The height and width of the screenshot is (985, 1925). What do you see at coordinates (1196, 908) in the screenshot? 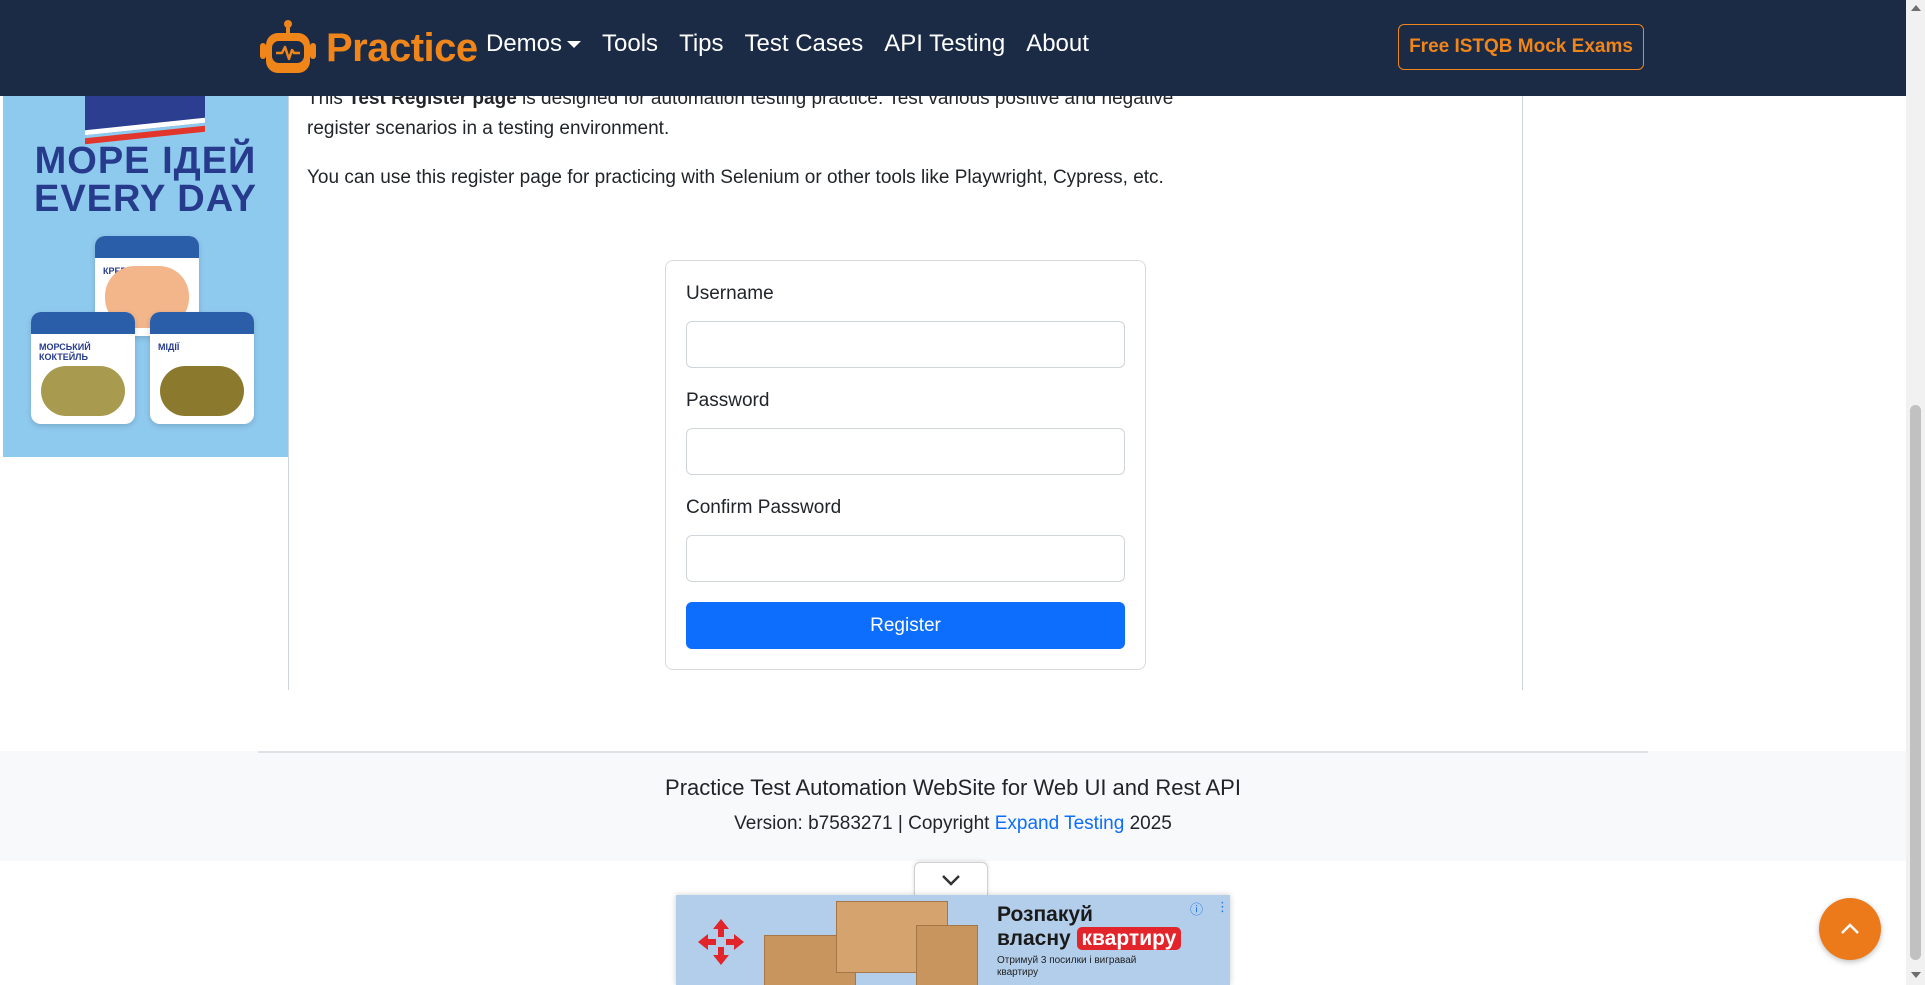
I see `info-icon: ⓘ` at bounding box center [1196, 908].